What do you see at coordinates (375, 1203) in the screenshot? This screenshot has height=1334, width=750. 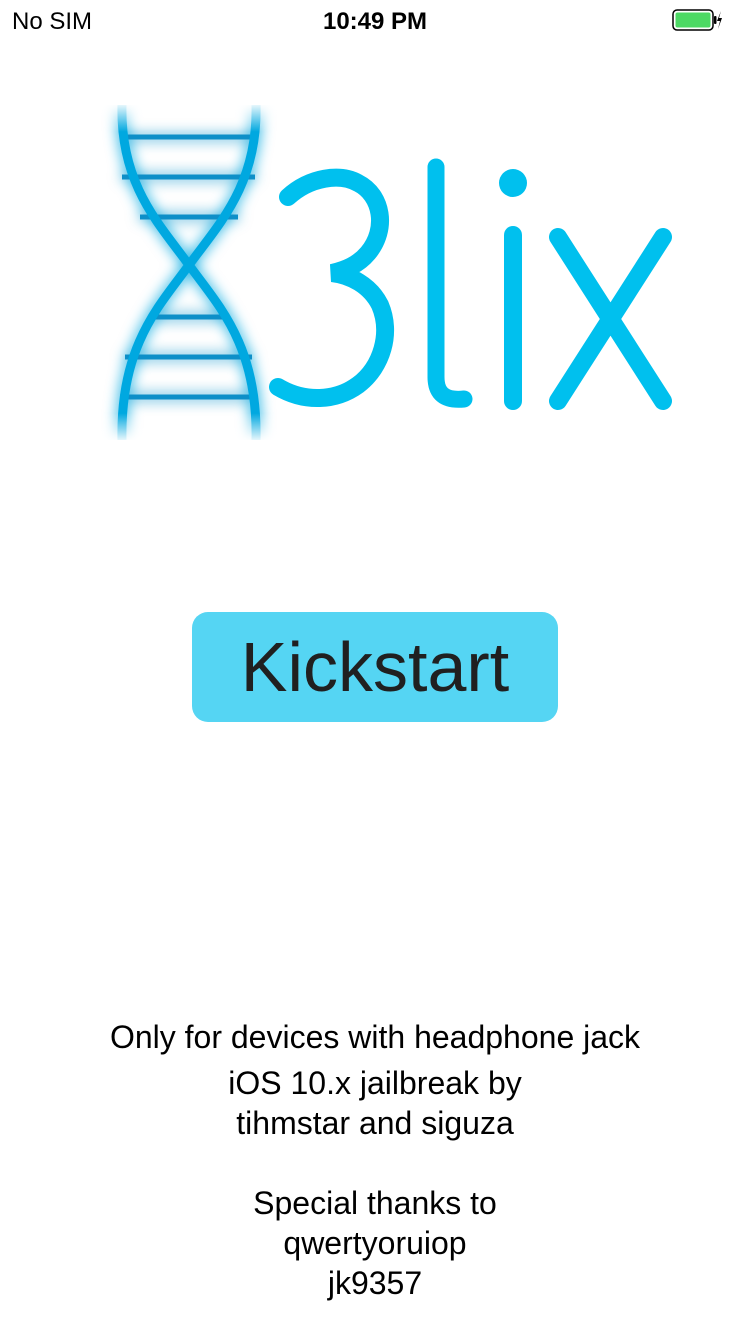 I see `thanks-title: Special thanks to` at bounding box center [375, 1203].